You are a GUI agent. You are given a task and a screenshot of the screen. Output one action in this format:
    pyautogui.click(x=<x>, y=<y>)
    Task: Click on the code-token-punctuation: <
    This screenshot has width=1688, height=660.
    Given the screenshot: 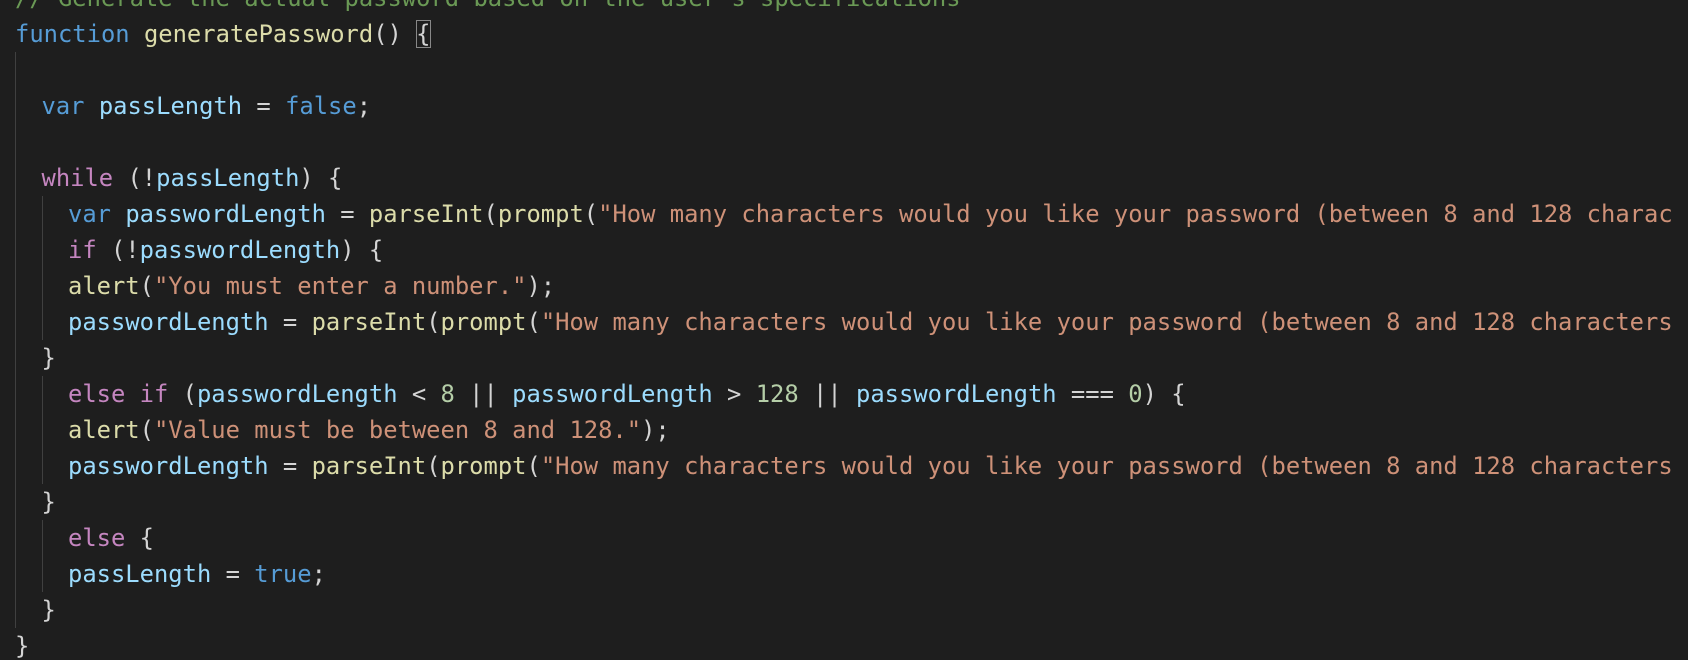 What is the action you would take?
    pyautogui.click(x=419, y=394)
    